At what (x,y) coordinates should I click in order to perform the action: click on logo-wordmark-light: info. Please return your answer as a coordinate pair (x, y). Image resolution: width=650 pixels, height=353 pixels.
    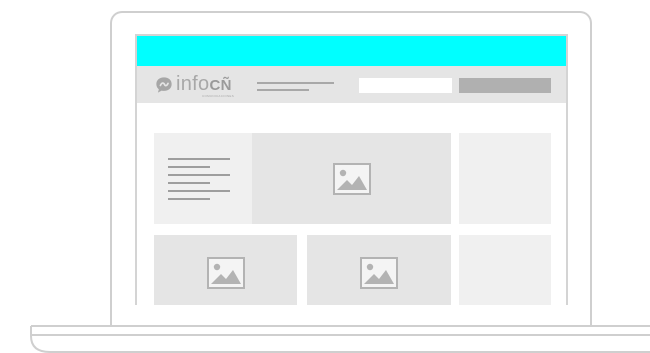
    Looking at the image, I should click on (193, 84).